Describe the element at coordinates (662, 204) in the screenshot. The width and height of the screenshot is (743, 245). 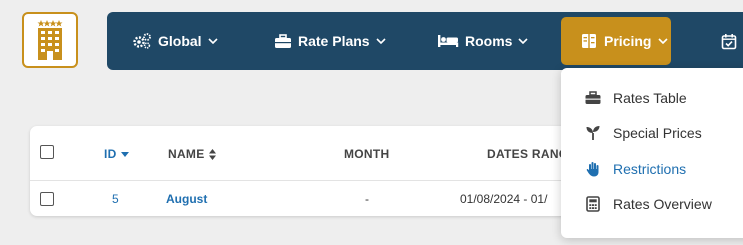
I see `menu-item-label: Rates Overview` at that location.